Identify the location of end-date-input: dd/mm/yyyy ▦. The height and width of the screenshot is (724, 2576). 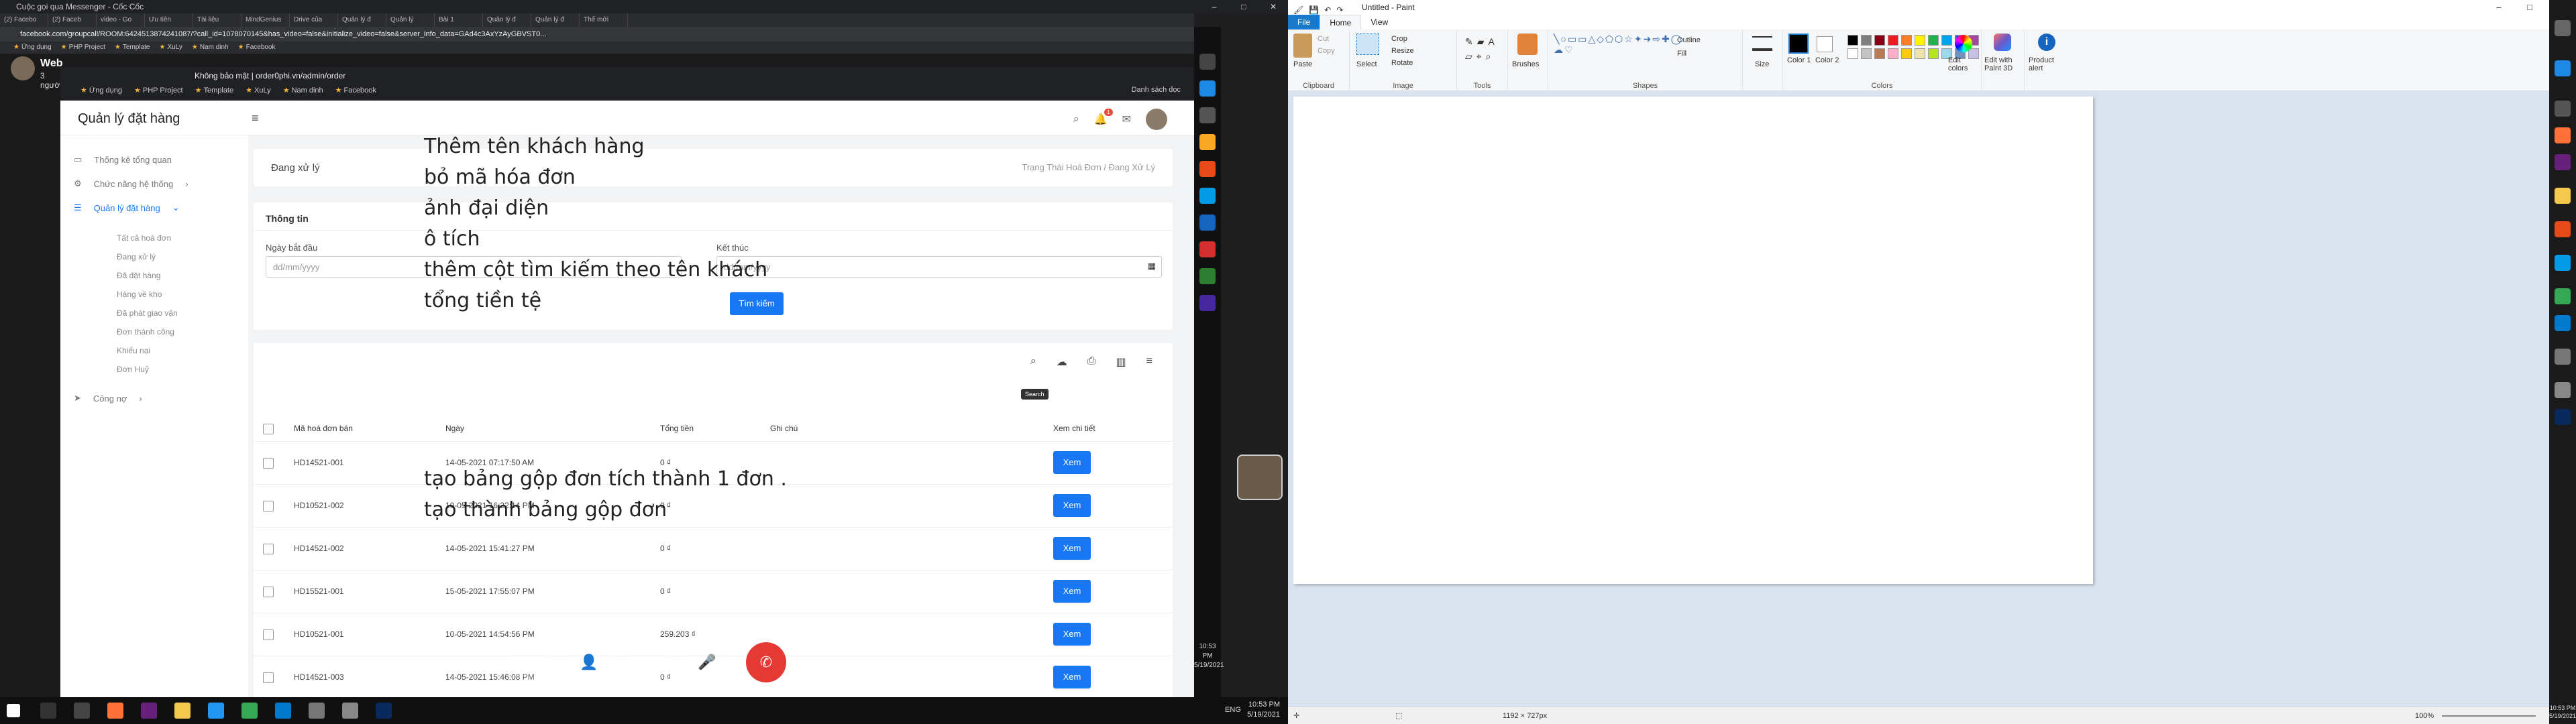
(939, 267).